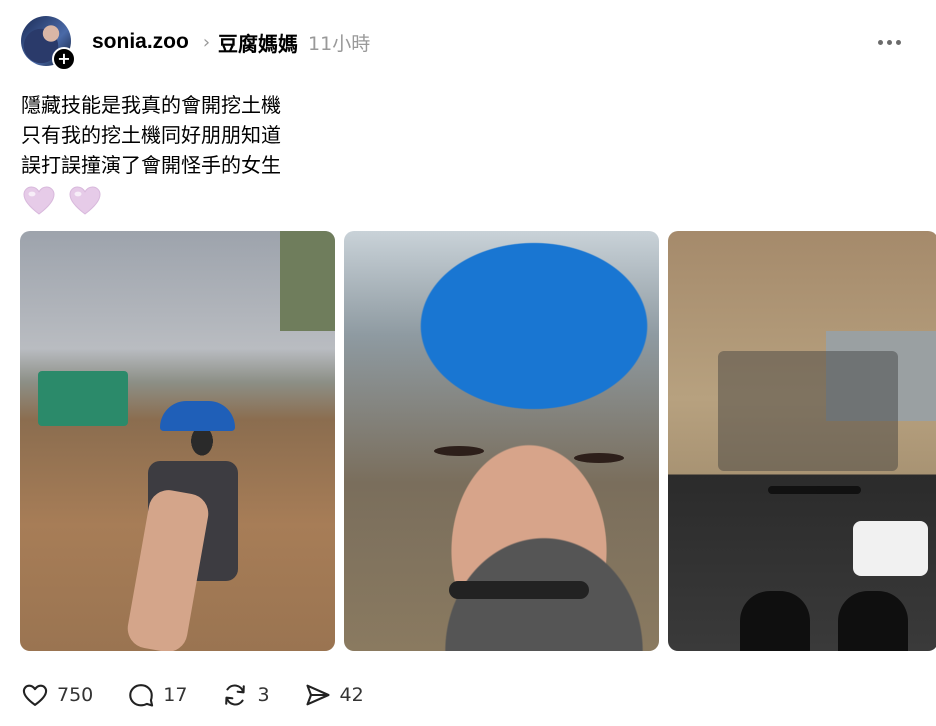 This screenshot has width=936, height=726. What do you see at coordinates (151, 105) in the screenshot?
I see `post-line: 隱藏技能是我真的會開挖土機` at bounding box center [151, 105].